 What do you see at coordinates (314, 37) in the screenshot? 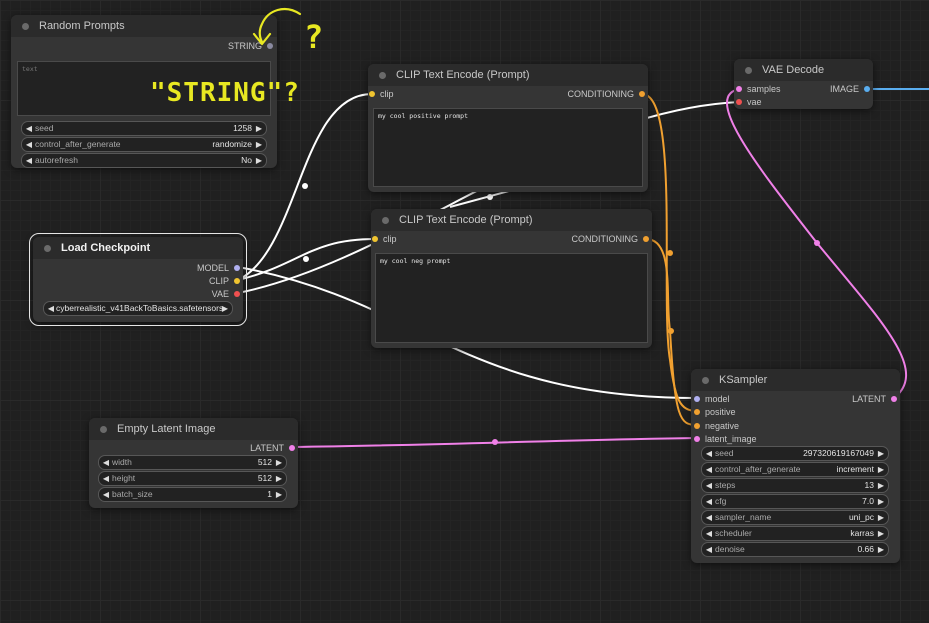
I see `annotation-question-mark: ?` at bounding box center [314, 37].